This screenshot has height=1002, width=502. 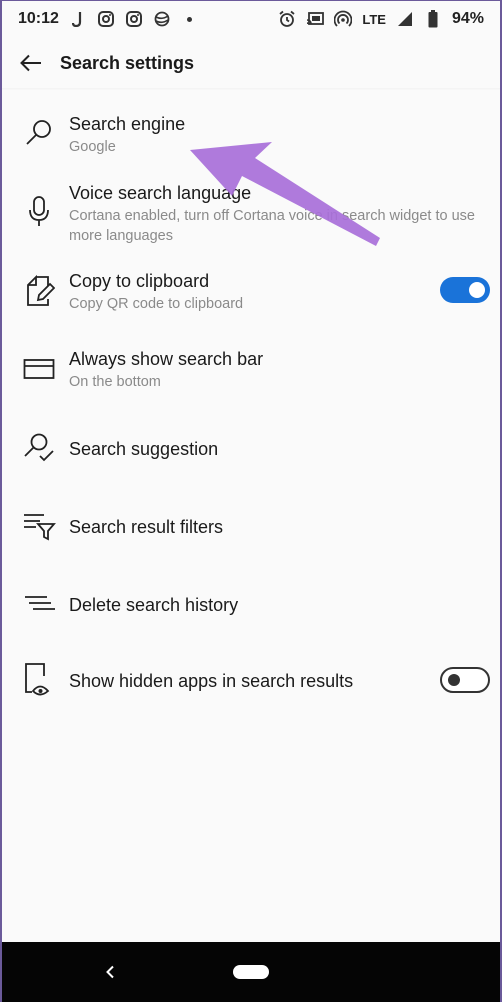 I want to click on setting-text: Search result filters, so click(x=275, y=527).